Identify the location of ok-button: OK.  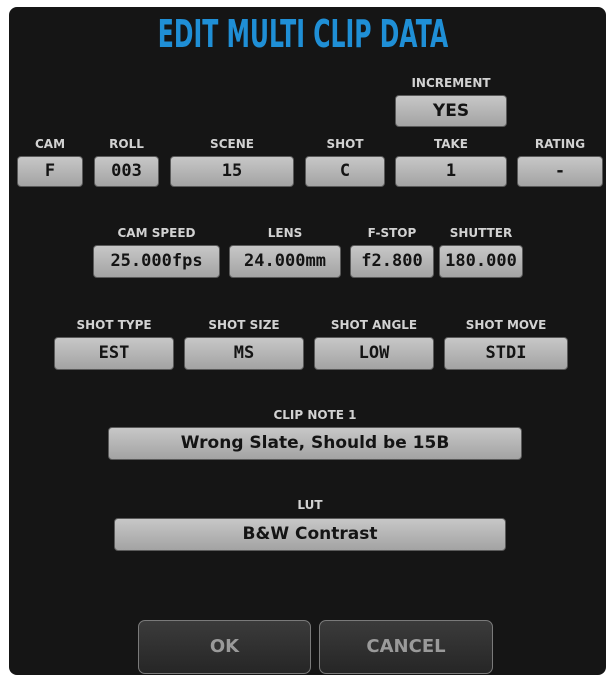
(224, 647).